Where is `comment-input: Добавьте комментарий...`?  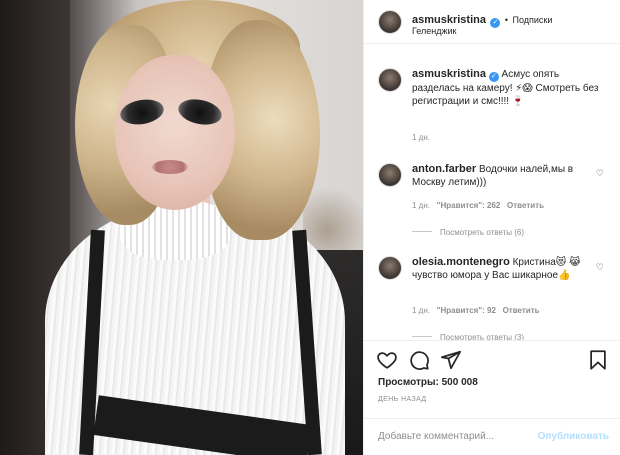
comment-input: Добавьте комментарий... is located at coordinates (436, 436).